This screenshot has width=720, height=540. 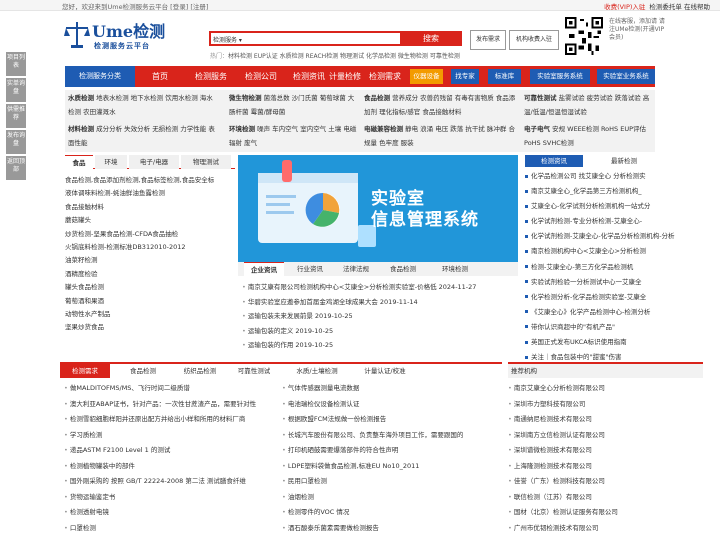 What do you see at coordinates (392, 405) in the screenshot?
I see `list-item: • 电池瑞检仪设备检测认证` at bounding box center [392, 405].